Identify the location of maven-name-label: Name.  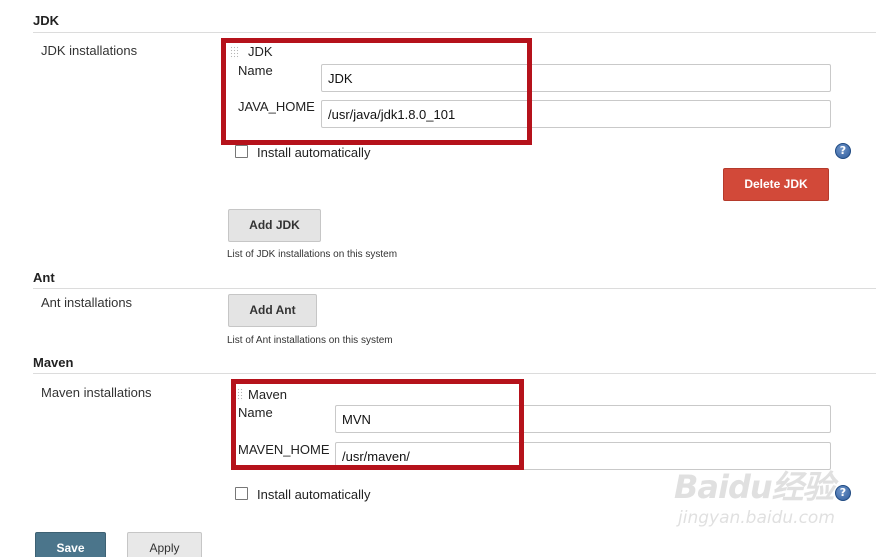
(255, 412).